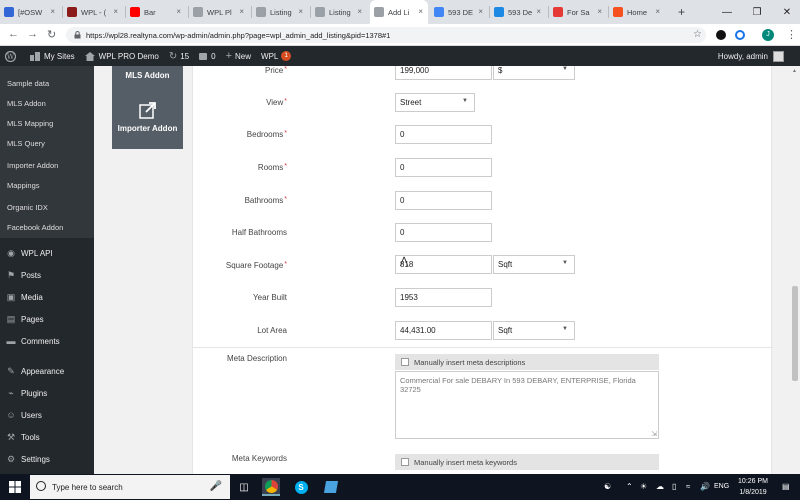 This screenshot has width=800, height=500. What do you see at coordinates (47, 144) in the screenshot?
I see `submenu-item: MLS Query` at bounding box center [47, 144].